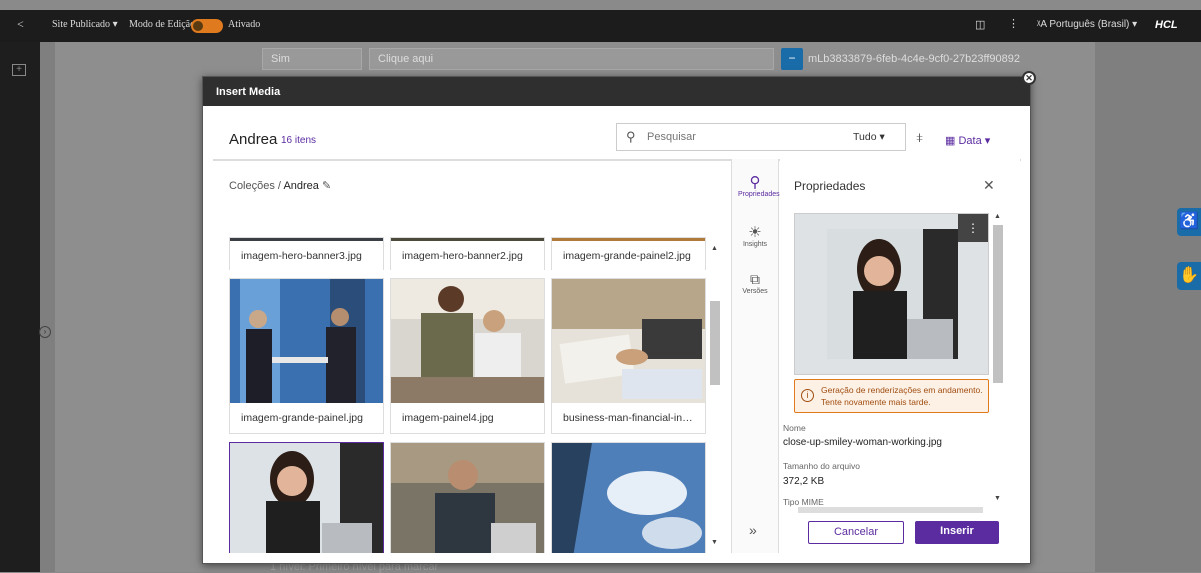  I want to click on preview-image, so click(892, 294).